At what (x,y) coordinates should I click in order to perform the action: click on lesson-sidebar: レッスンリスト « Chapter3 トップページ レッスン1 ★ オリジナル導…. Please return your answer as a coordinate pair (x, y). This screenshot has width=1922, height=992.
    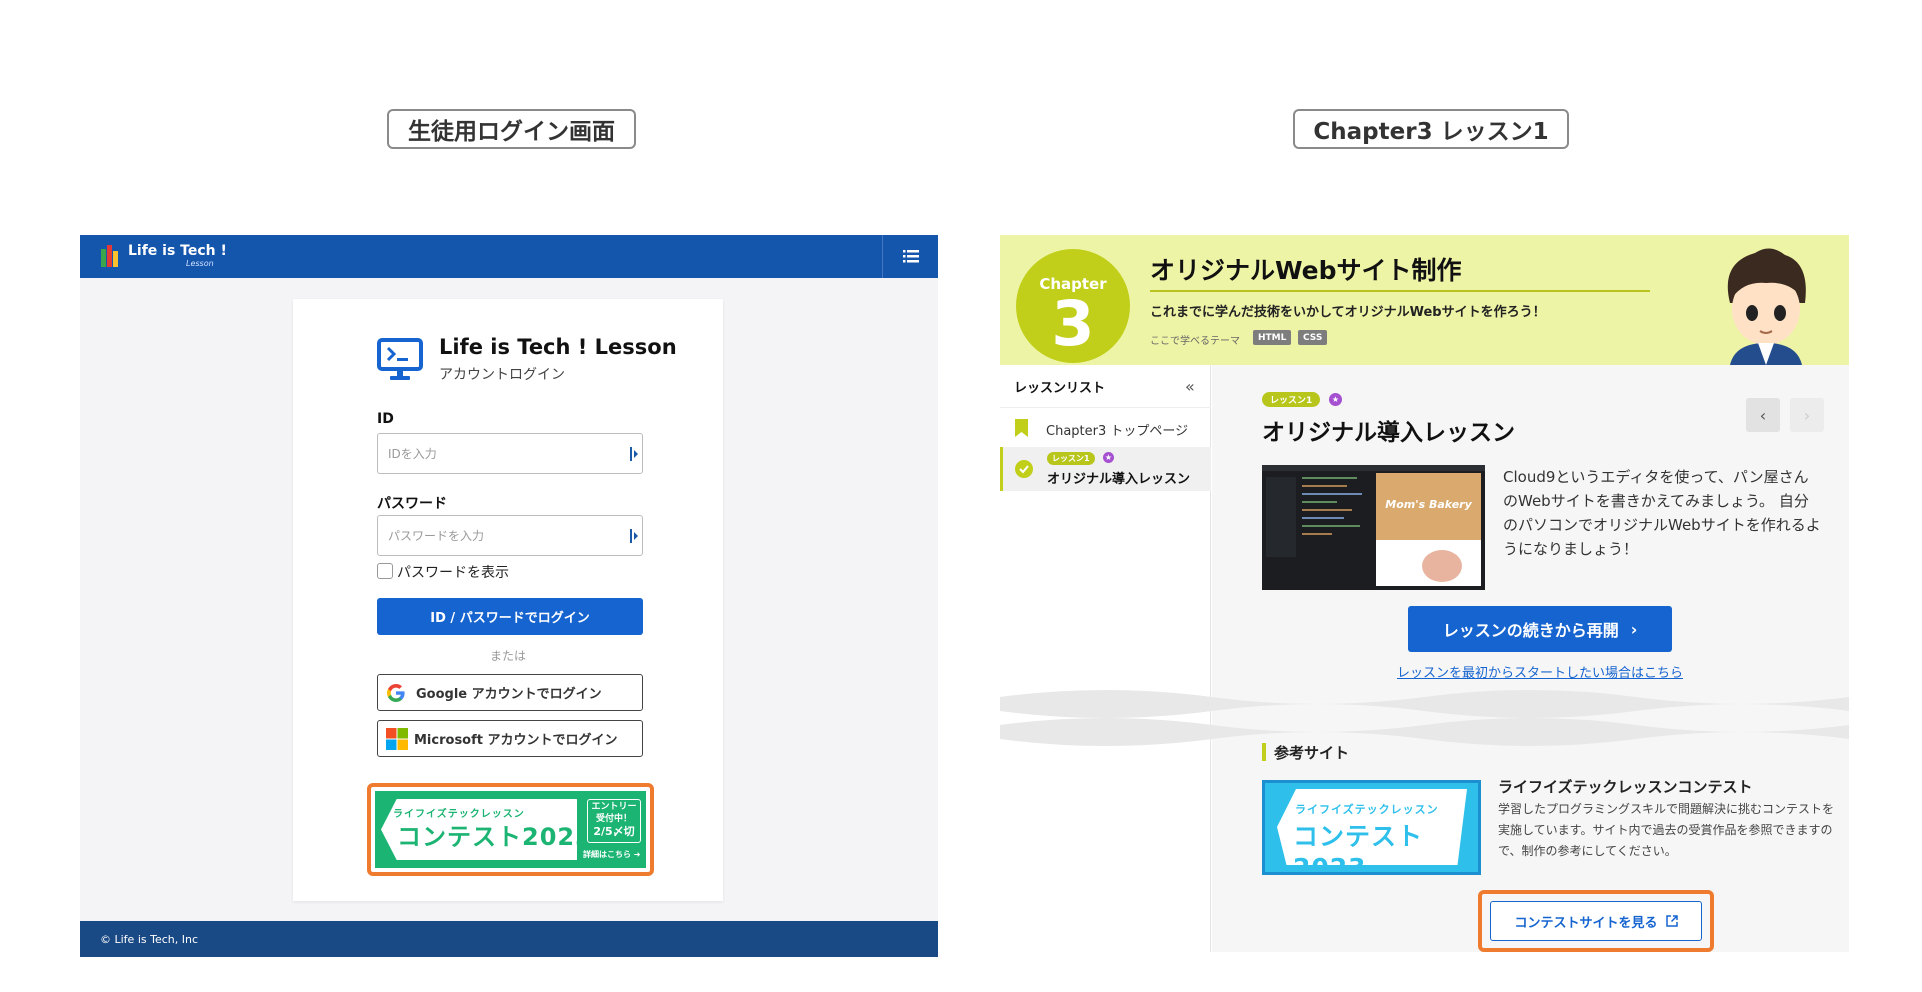
    Looking at the image, I should click on (1105, 658).